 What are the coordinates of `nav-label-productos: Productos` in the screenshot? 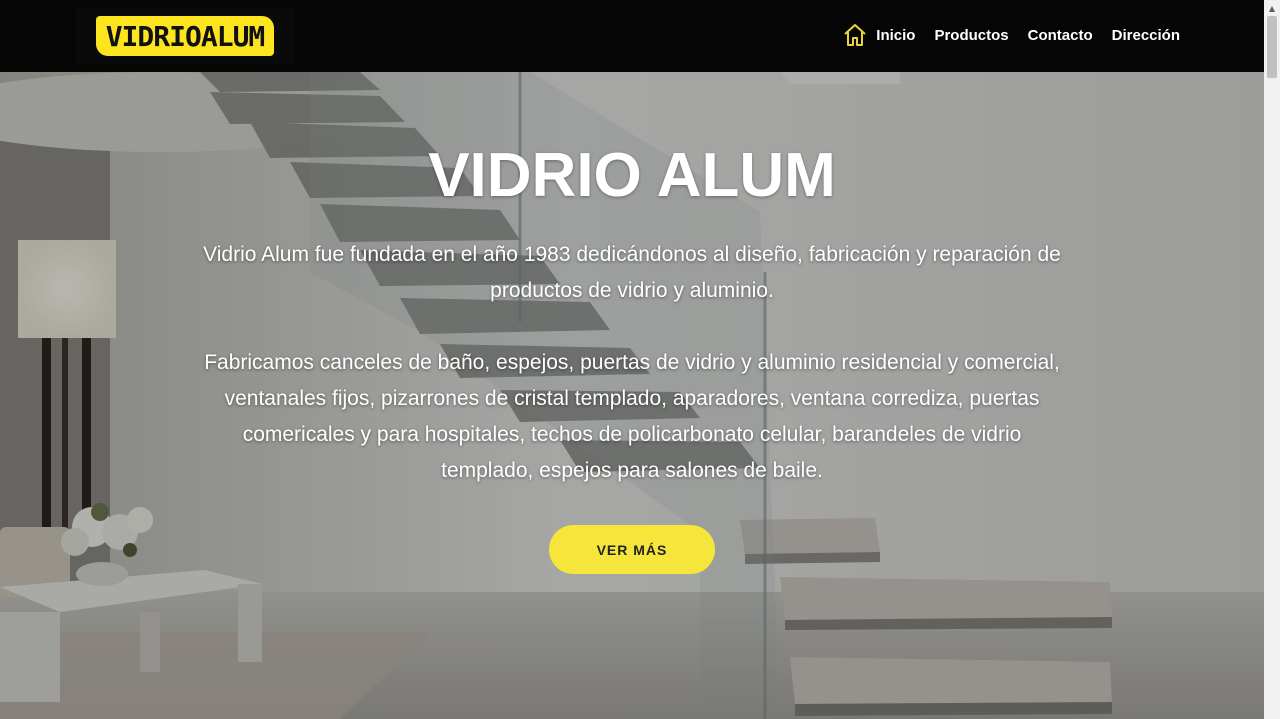 It's located at (971, 35).